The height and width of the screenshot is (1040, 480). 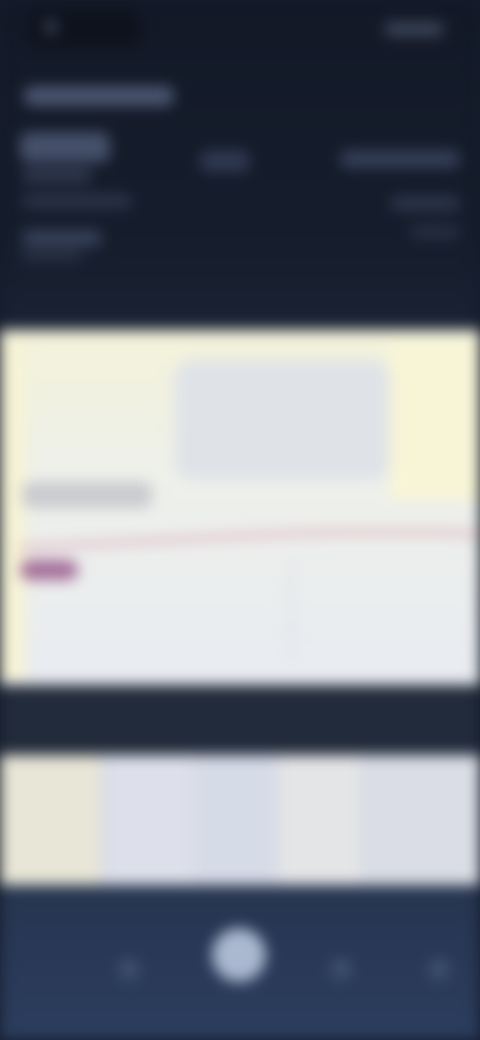 What do you see at coordinates (282, 420) in the screenshot?
I see `image-placeholder-icon` at bounding box center [282, 420].